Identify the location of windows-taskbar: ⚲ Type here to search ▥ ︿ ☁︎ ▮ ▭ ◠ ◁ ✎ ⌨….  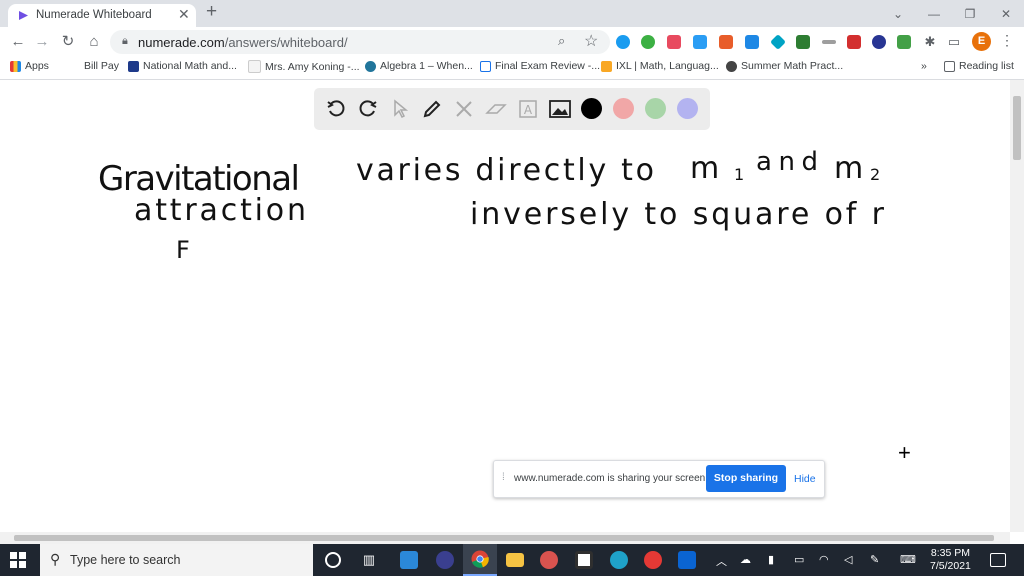
(512, 560).